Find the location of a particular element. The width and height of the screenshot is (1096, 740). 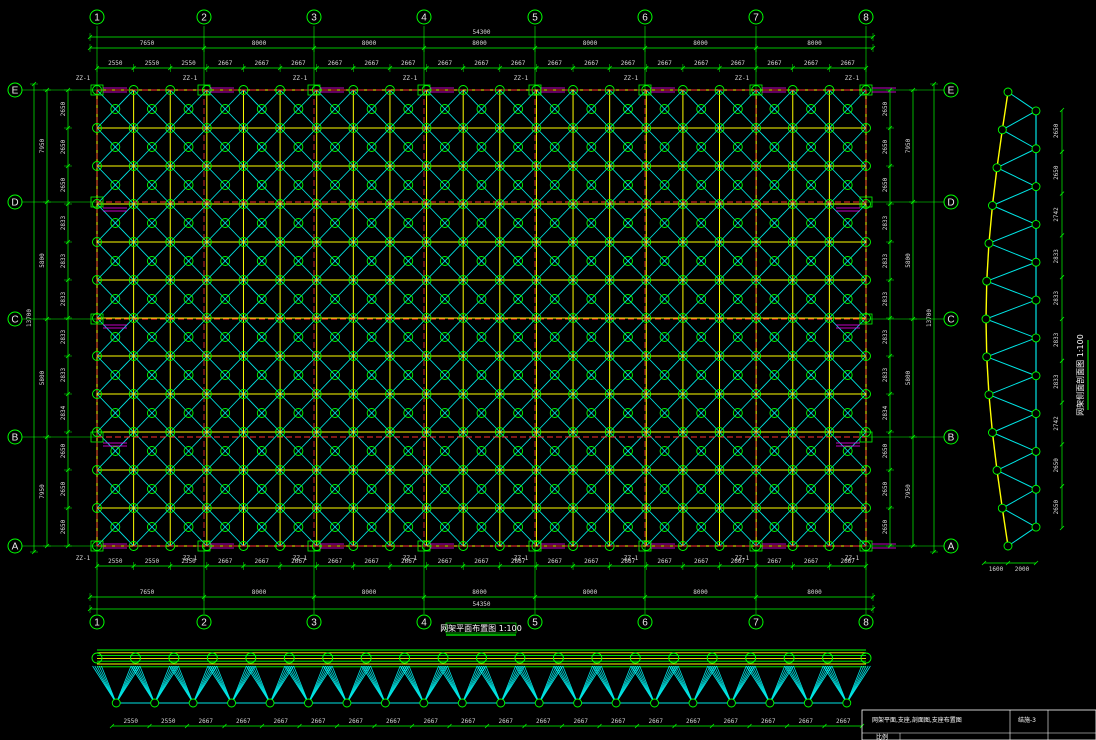

row-dim-right-text: 7950 is located at coordinates (908, 491).